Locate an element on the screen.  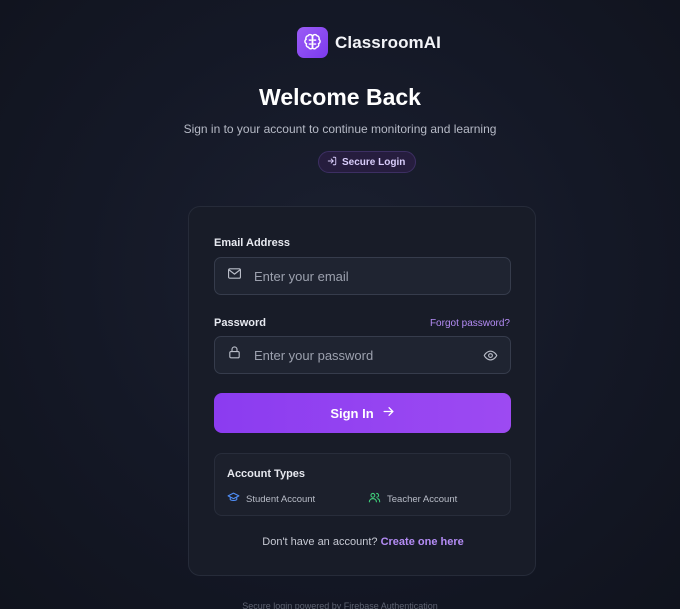
graduation-cap-icon is located at coordinates (233, 499).